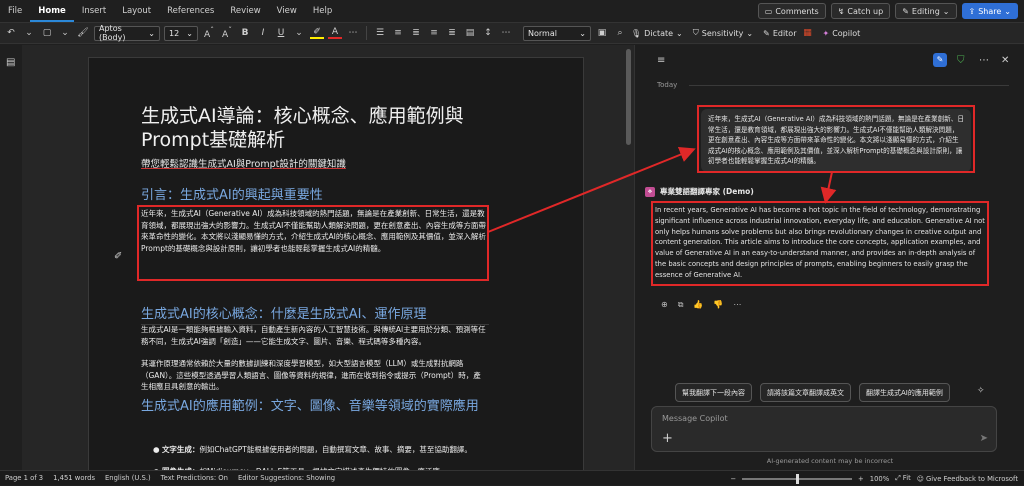 The height and width of the screenshot is (486, 1024). What do you see at coordinates (366, 33) in the screenshot?
I see `ribbon-divider` at bounding box center [366, 33].